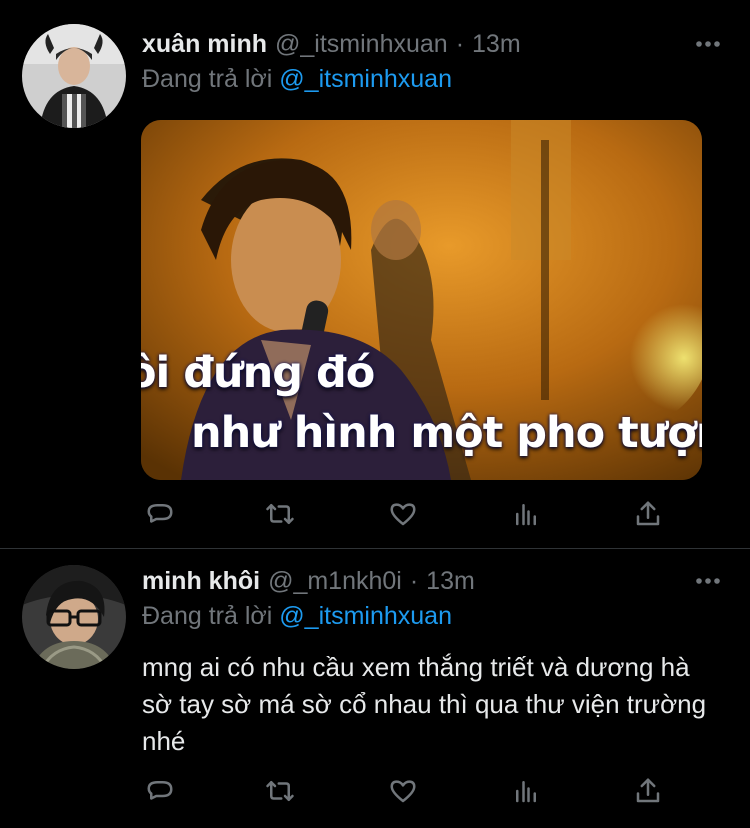 The width and height of the screenshot is (750, 828). I want to click on media-caption-line-2: như hình một pho tượn, so click(446, 433).